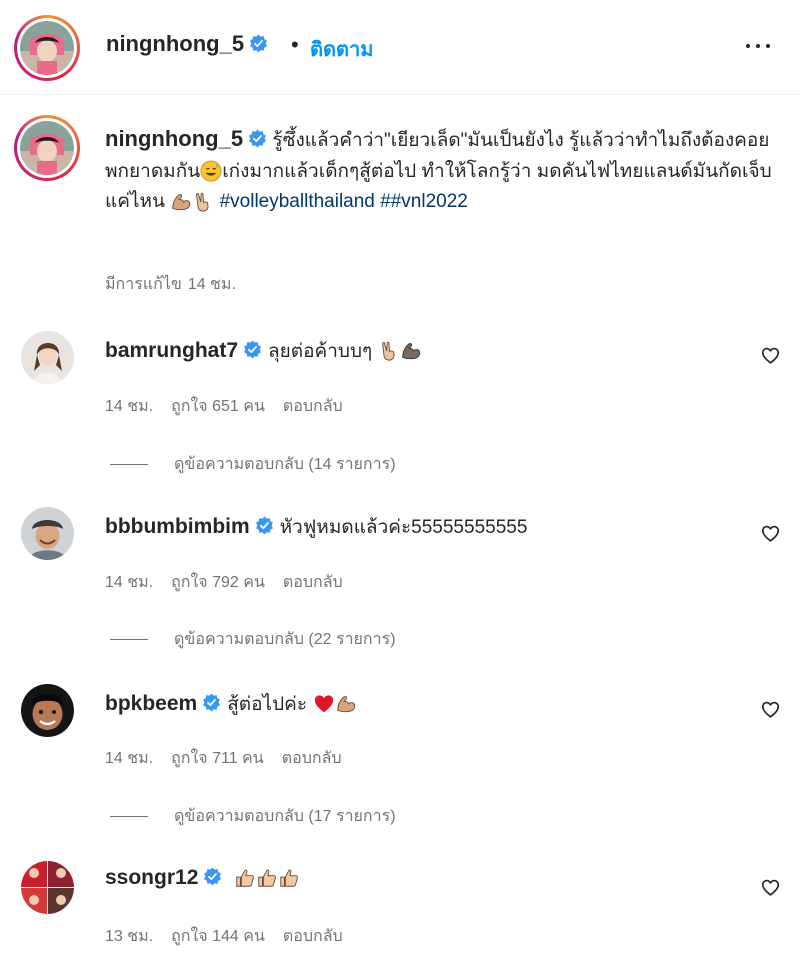  I want to click on comment-likes: ถูกใจ 144 คน, so click(218, 936).